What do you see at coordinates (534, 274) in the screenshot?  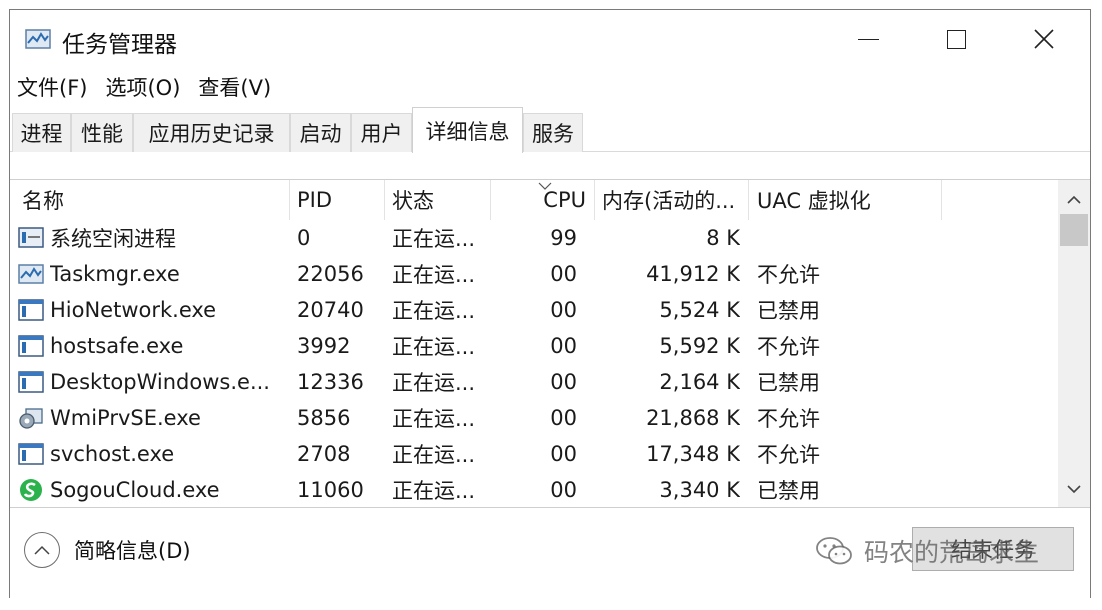 I see `table-row: Taskmgr.exe 22056 正在运... 00 41,912 K 不允许` at bounding box center [534, 274].